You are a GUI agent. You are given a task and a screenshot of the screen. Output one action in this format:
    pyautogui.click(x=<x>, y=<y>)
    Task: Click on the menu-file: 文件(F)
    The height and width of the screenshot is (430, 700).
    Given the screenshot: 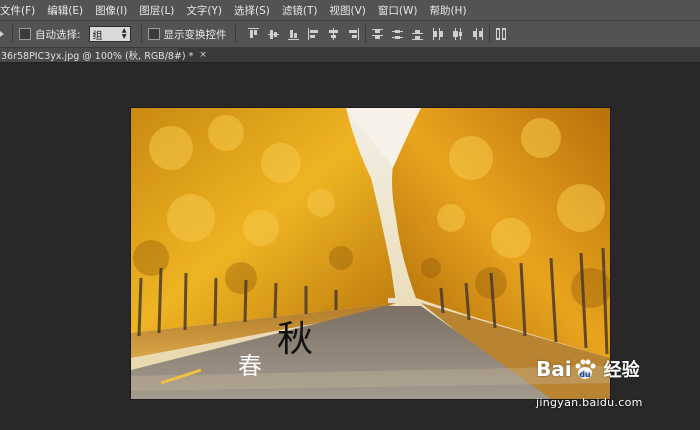 What is the action you would take?
    pyautogui.click(x=20, y=10)
    